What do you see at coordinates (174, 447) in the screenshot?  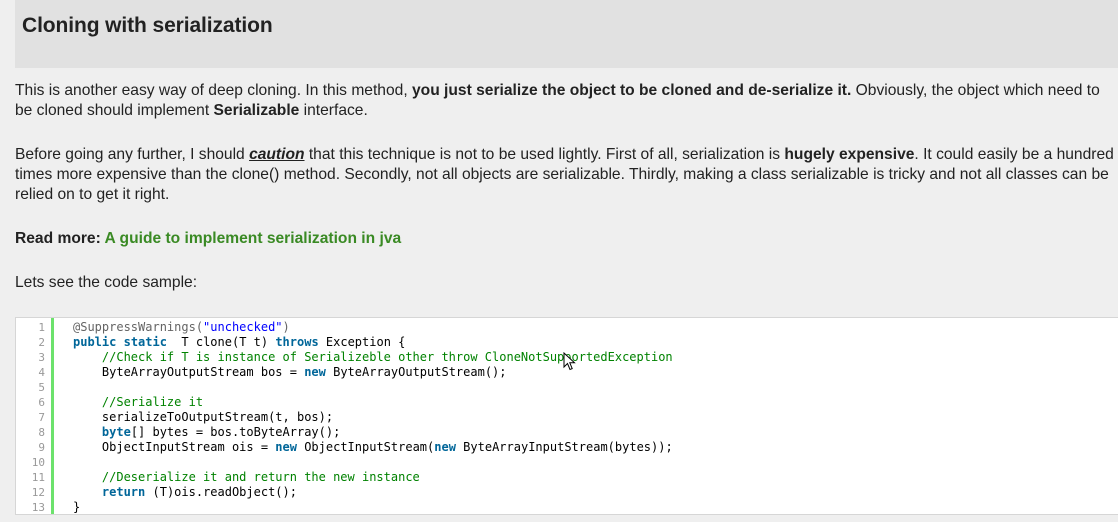 I see `code-text: ObjectInputStream ois =` at bounding box center [174, 447].